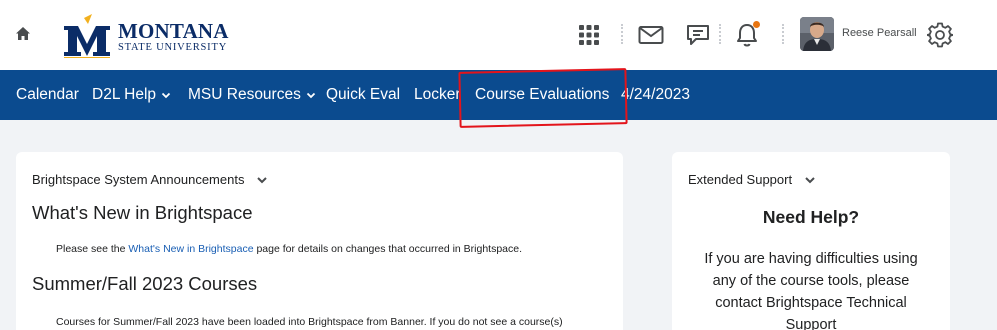 Image resolution: width=997 pixels, height=330 pixels. What do you see at coordinates (190, 249) in the screenshot?
I see `whats-new-link: What's New in Brightspace` at bounding box center [190, 249].